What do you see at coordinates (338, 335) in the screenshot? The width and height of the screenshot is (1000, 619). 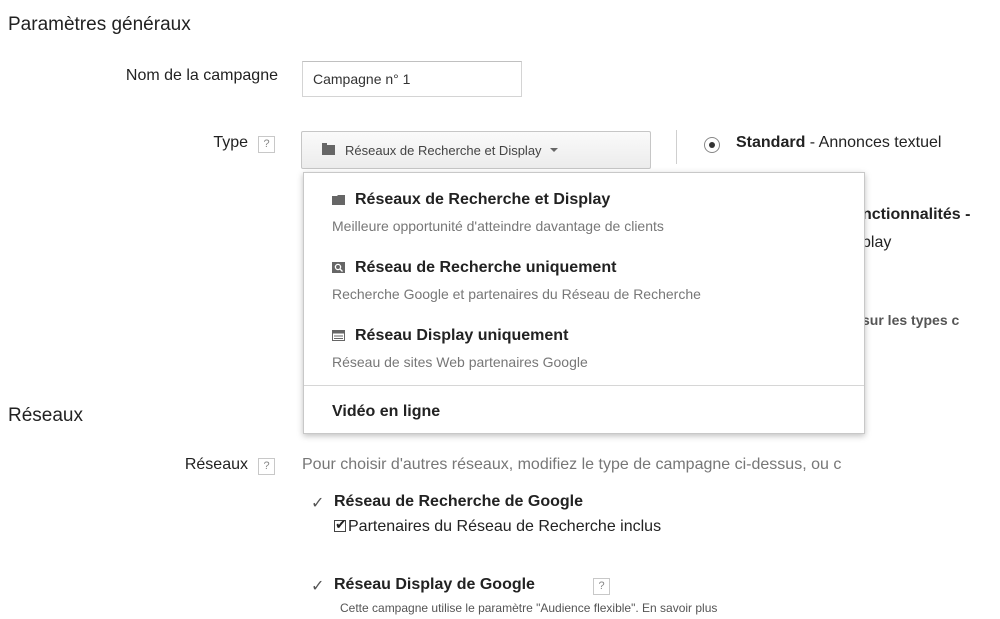 I see `display-network-icon` at bounding box center [338, 335].